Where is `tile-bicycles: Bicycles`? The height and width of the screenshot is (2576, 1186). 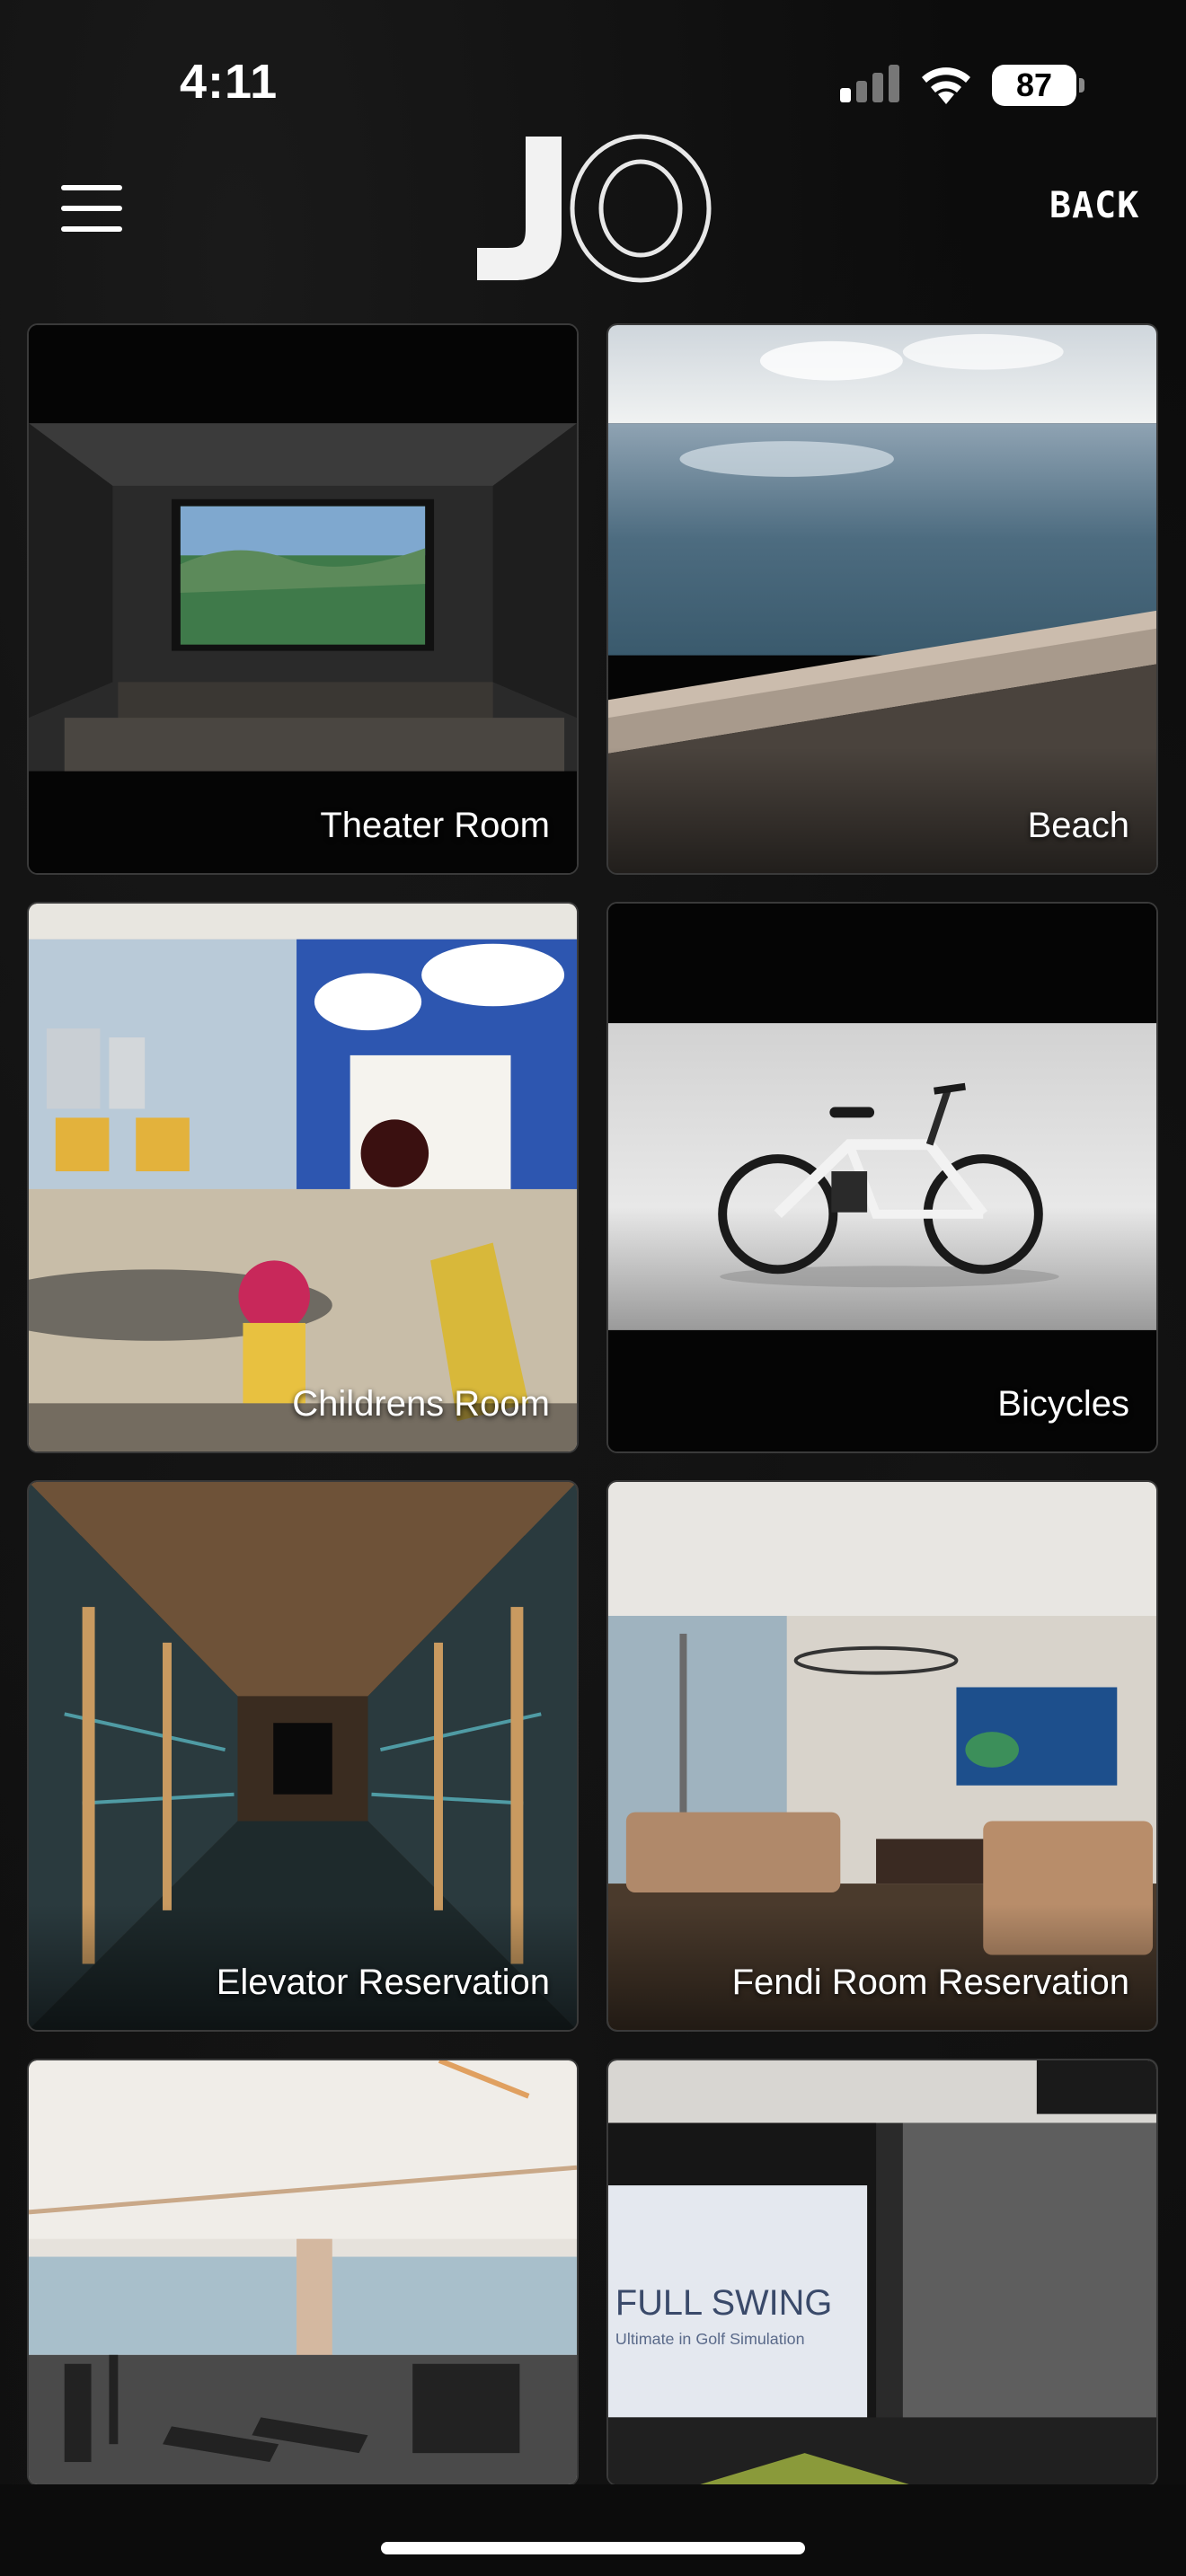 tile-bicycles: Bicycles is located at coordinates (882, 1177).